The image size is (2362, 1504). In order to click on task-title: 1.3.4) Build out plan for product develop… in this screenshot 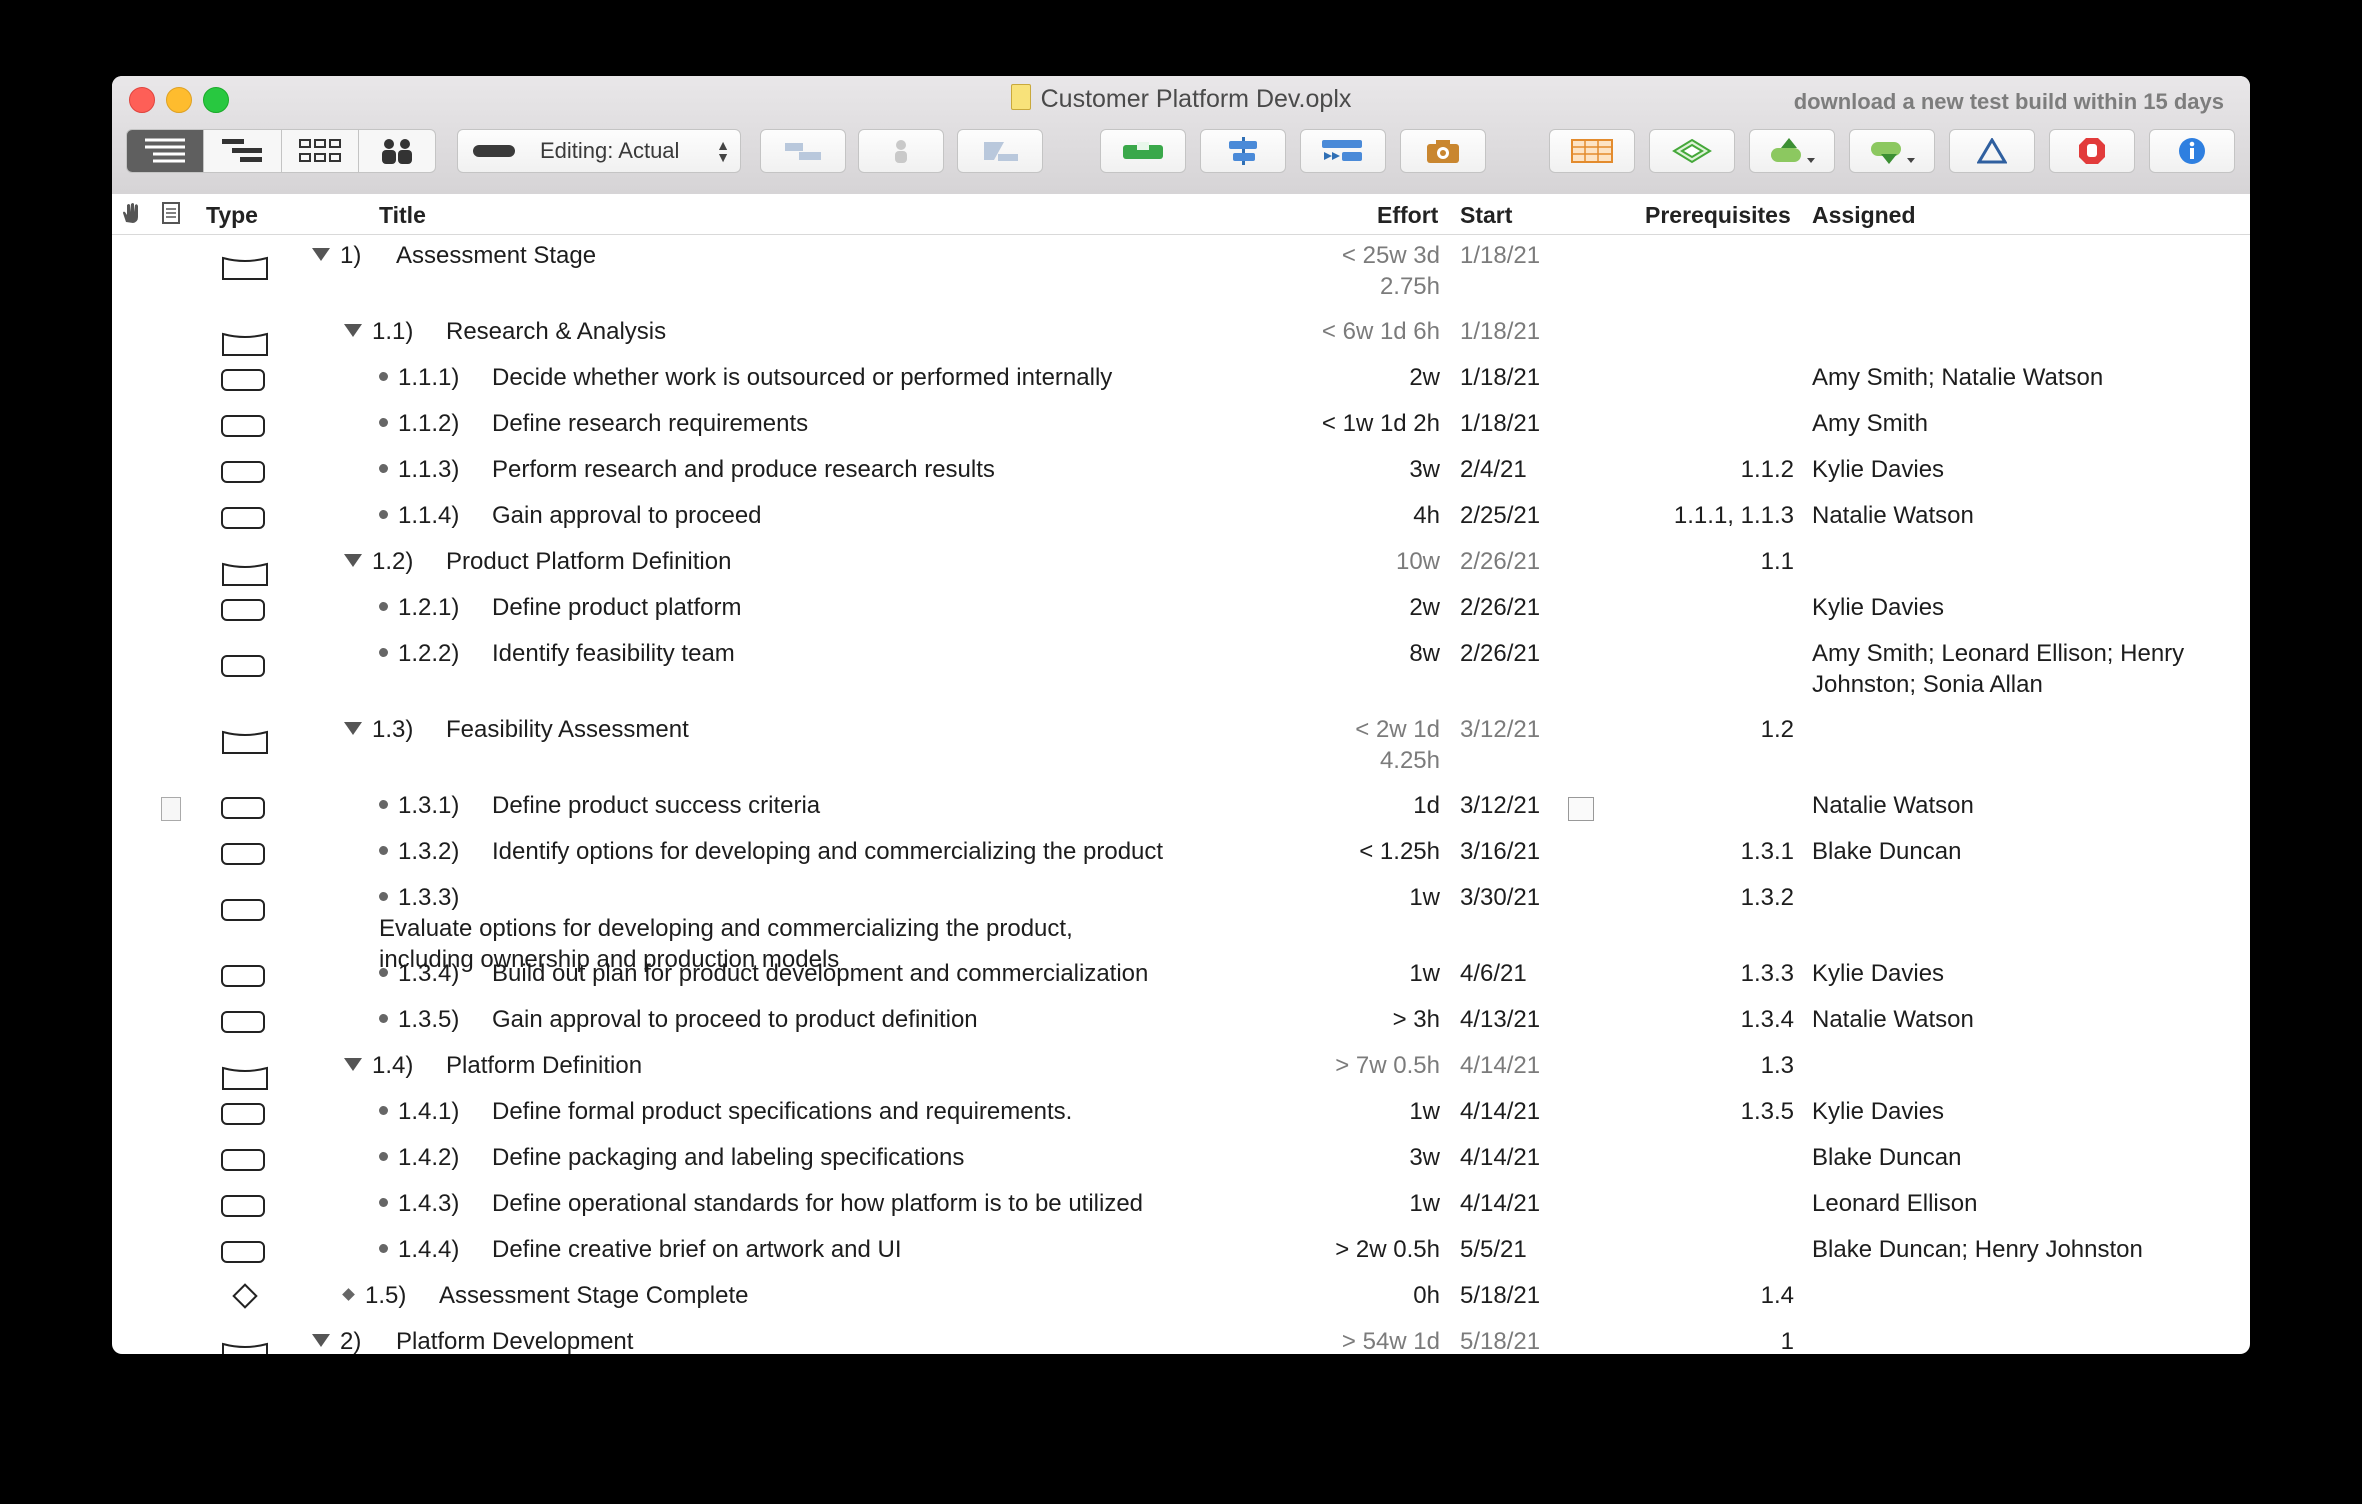, I will do `click(809, 973)`.